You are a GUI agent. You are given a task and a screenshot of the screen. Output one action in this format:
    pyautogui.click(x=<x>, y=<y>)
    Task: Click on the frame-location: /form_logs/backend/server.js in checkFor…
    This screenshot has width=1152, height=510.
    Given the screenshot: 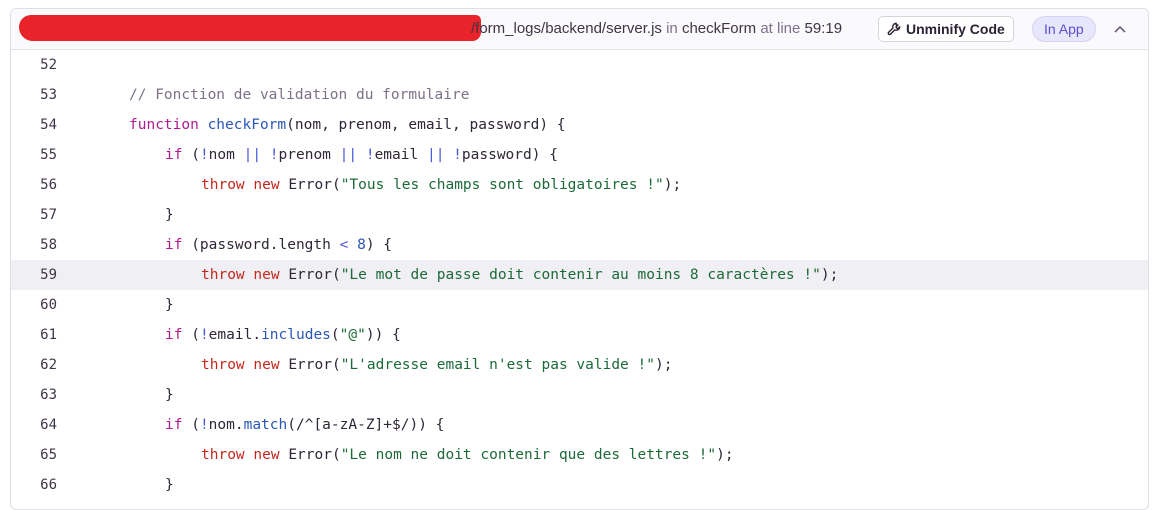 What is the action you would take?
    pyautogui.click(x=656, y=28)
    